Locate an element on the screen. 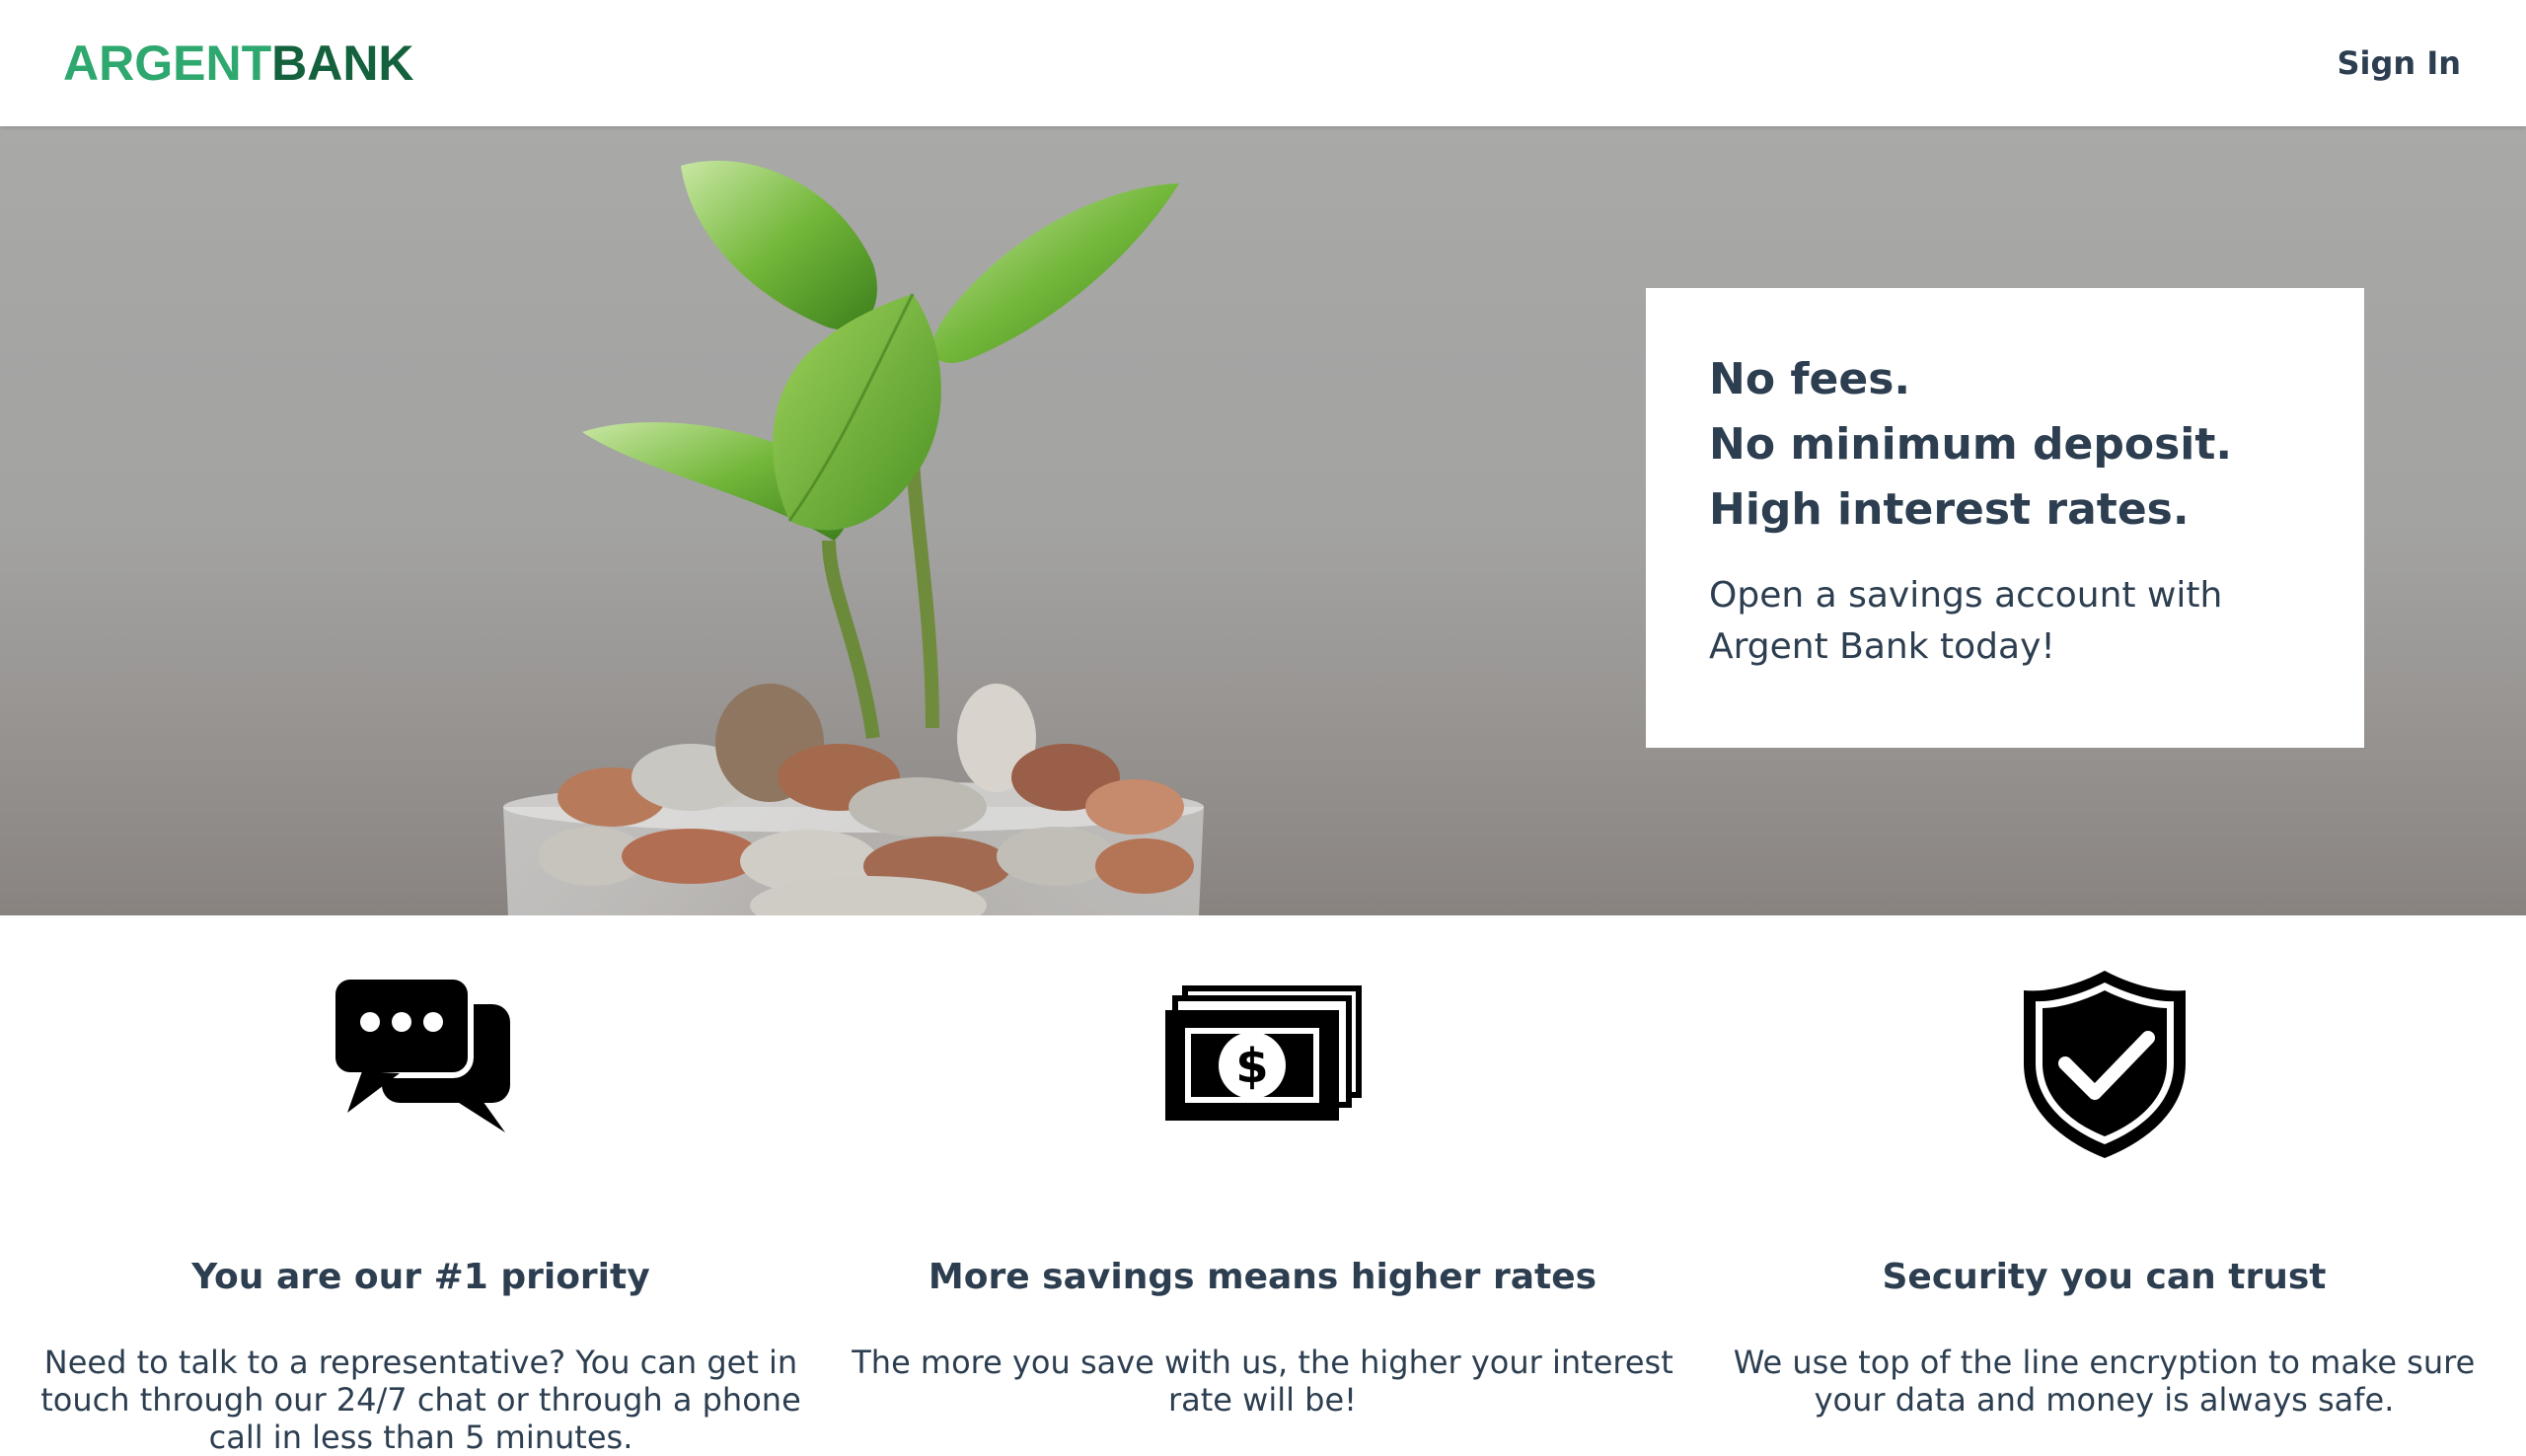 The image size is (2526, 1456). argent-bank-logo: ARGENT BANK is located at coordinates (238, 63).